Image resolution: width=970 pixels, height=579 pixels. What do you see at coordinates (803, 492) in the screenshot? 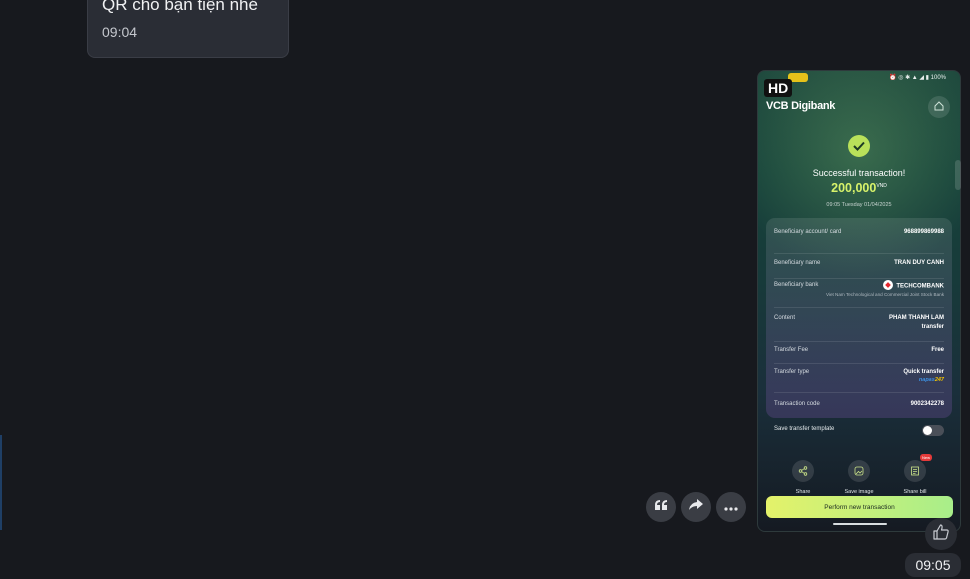
I see `share-action-label: Share` at bounding box center [803, 492].